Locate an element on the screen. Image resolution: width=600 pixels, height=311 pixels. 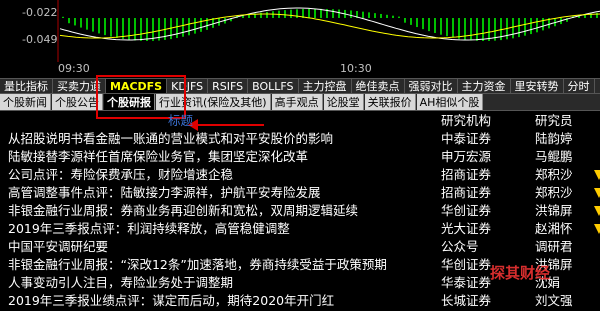
info-tab-bar: 个股新闻 个股公告 个股研报 行业资讯(保险及其他) 高手观点 论股堂 关联报价 AH相似个股 is located at coordinates (300, 102).